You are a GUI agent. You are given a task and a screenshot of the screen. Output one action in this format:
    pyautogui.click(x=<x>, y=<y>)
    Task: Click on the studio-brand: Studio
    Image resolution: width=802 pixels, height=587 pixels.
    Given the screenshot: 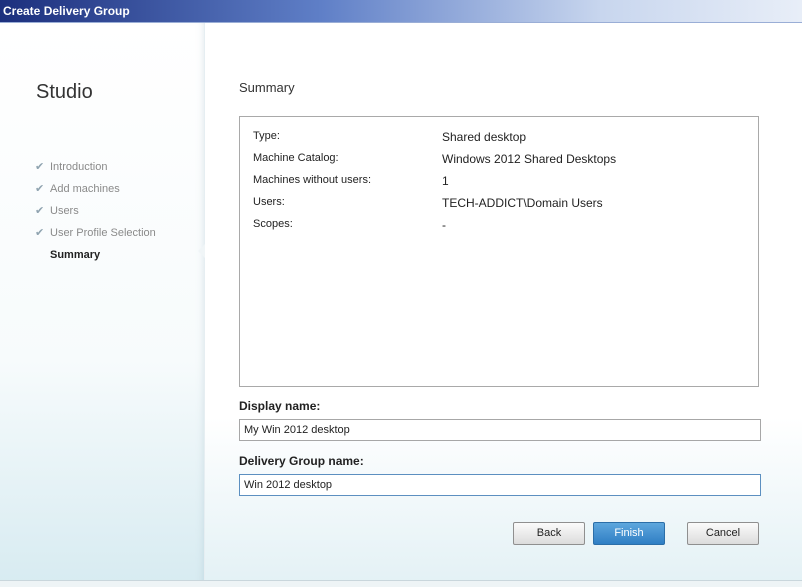 What is the action you would take?
    pyautogui.click(x=64, y=92)
    